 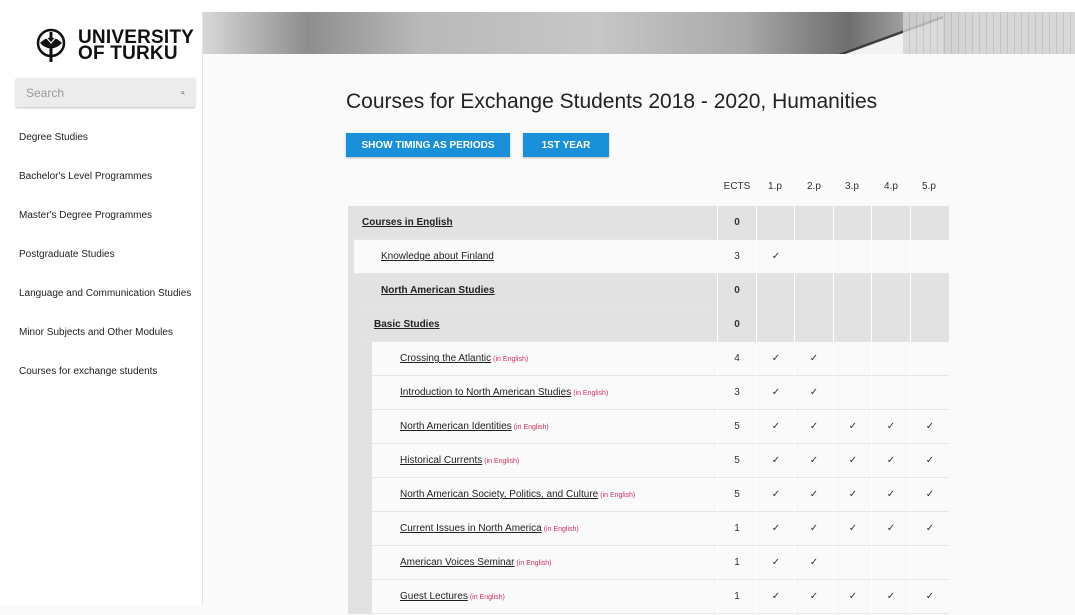 I want to click on course-link: Courses in English, so click(x=407, y=222).